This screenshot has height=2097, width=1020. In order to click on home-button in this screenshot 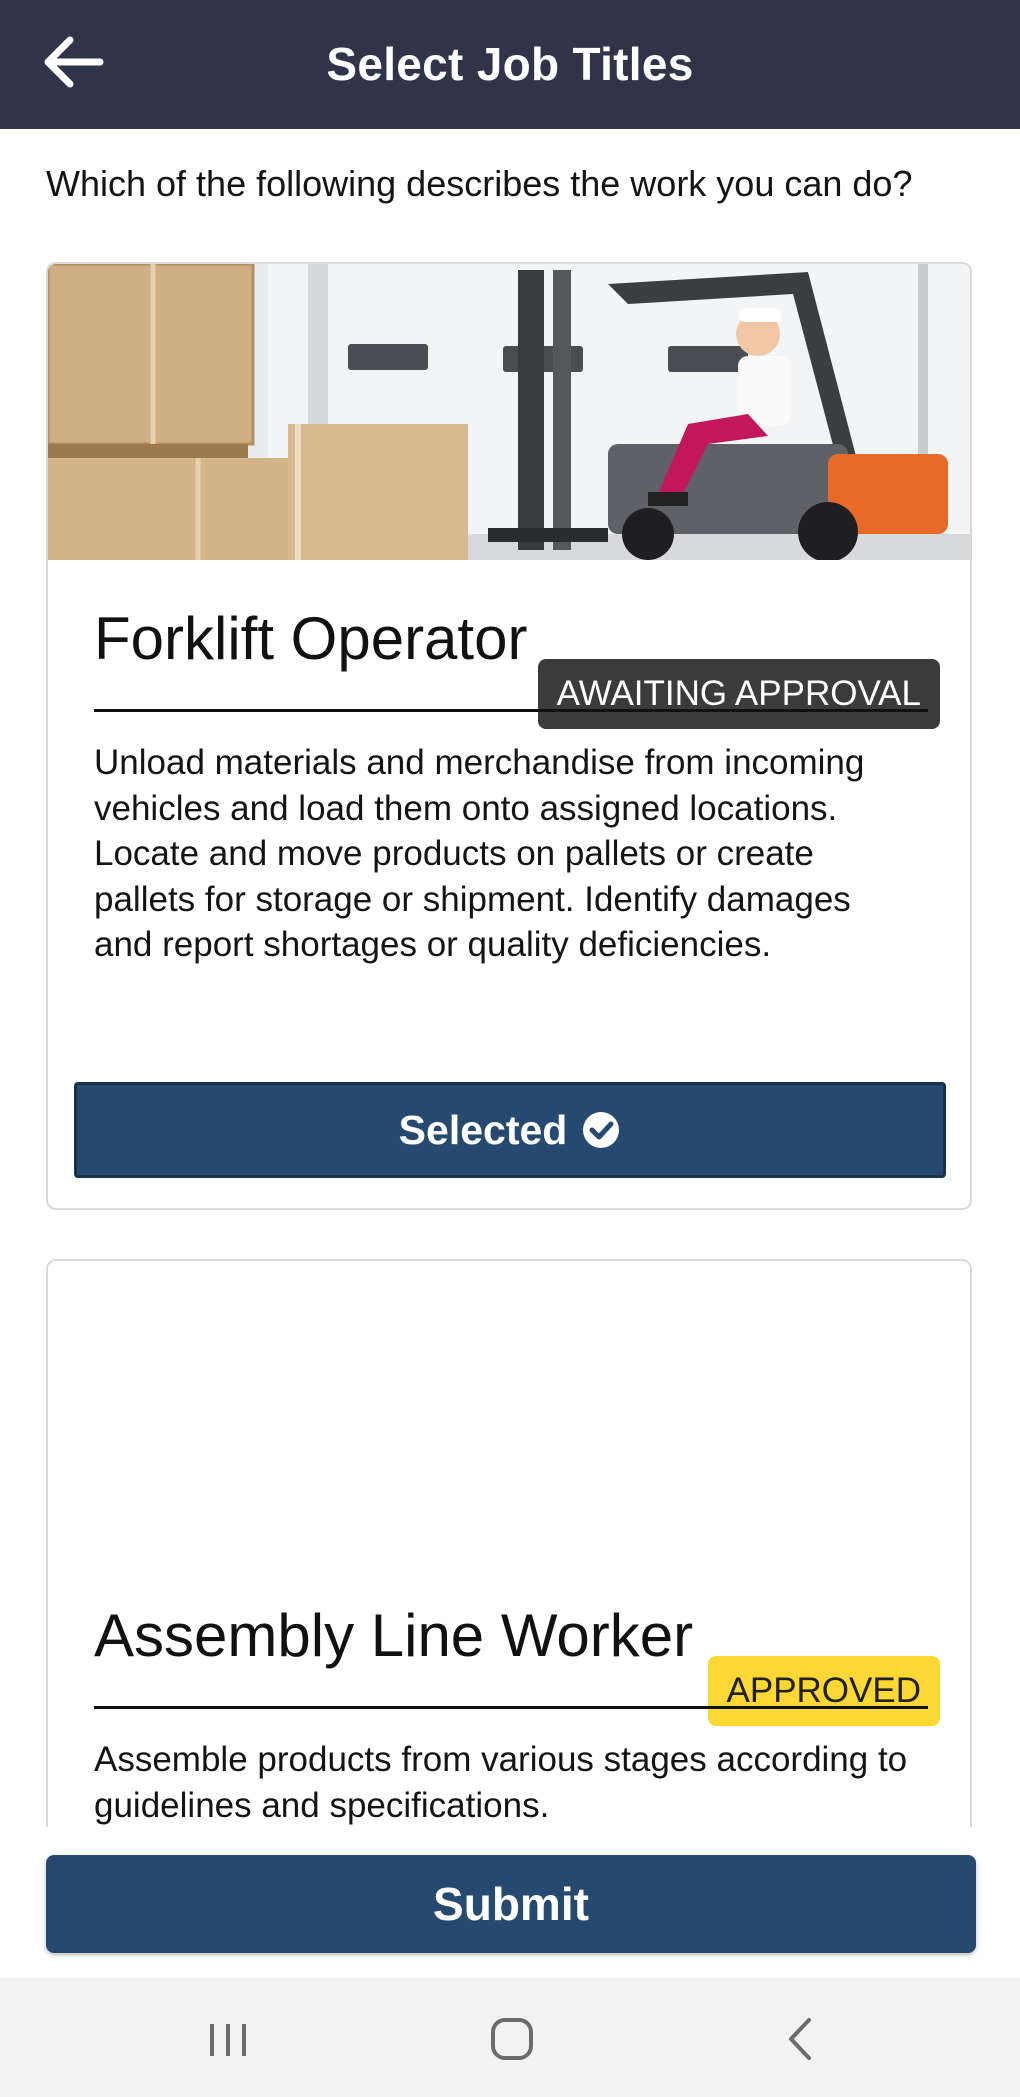, I will do `click(512, 2039)`.